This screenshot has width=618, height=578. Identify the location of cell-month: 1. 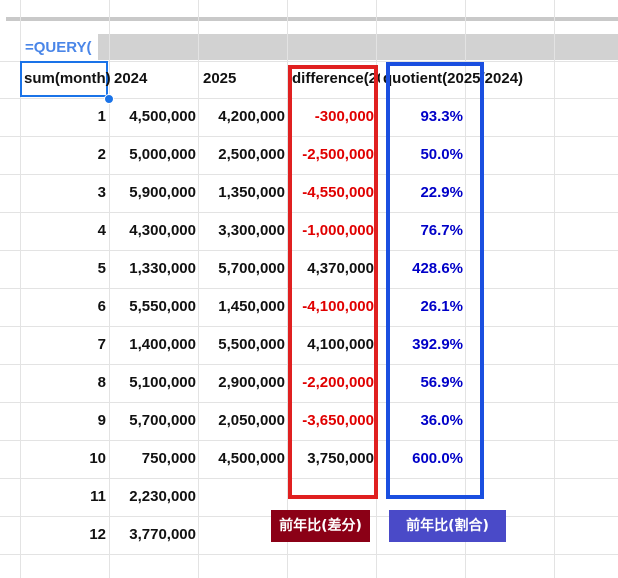
(64, 116).